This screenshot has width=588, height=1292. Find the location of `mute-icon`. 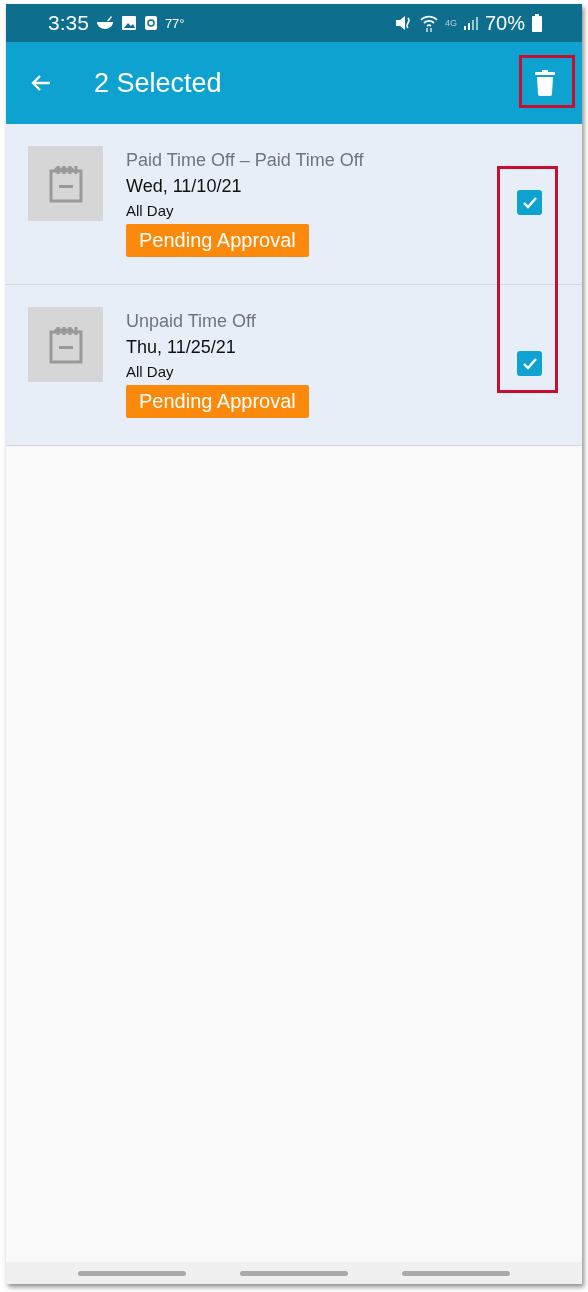

mute-icon is located at coordinates (403, 23).